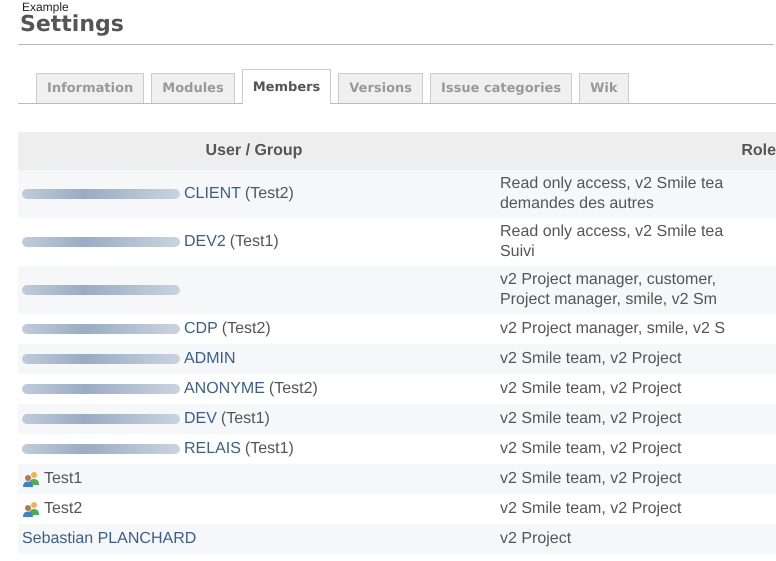 The height and width of the screenshot is (561, 776). Describe the element at coordinates (535, 539) in the screenshot. I see `role-text: v2 Project` at that location.